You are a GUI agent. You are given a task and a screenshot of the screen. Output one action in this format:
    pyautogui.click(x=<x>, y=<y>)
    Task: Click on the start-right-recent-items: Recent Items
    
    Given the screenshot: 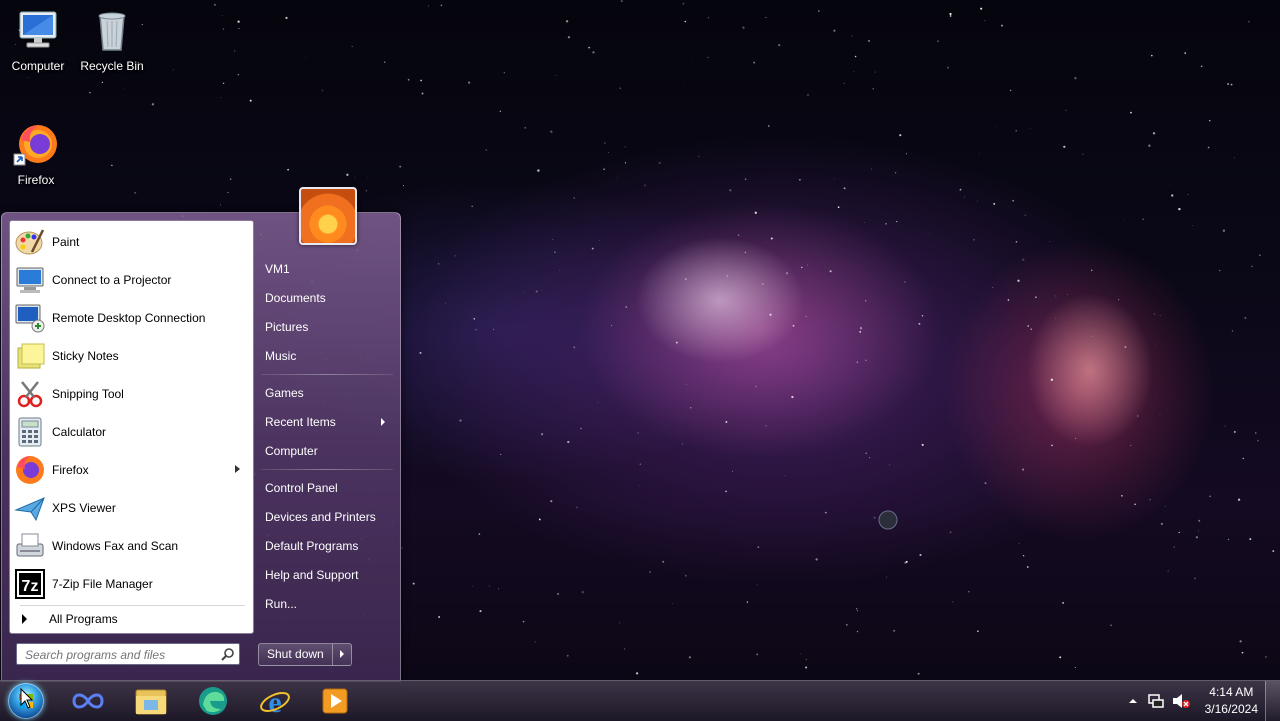 What is the action you would take?
    pyautogui.click(x=329, y=422)
    